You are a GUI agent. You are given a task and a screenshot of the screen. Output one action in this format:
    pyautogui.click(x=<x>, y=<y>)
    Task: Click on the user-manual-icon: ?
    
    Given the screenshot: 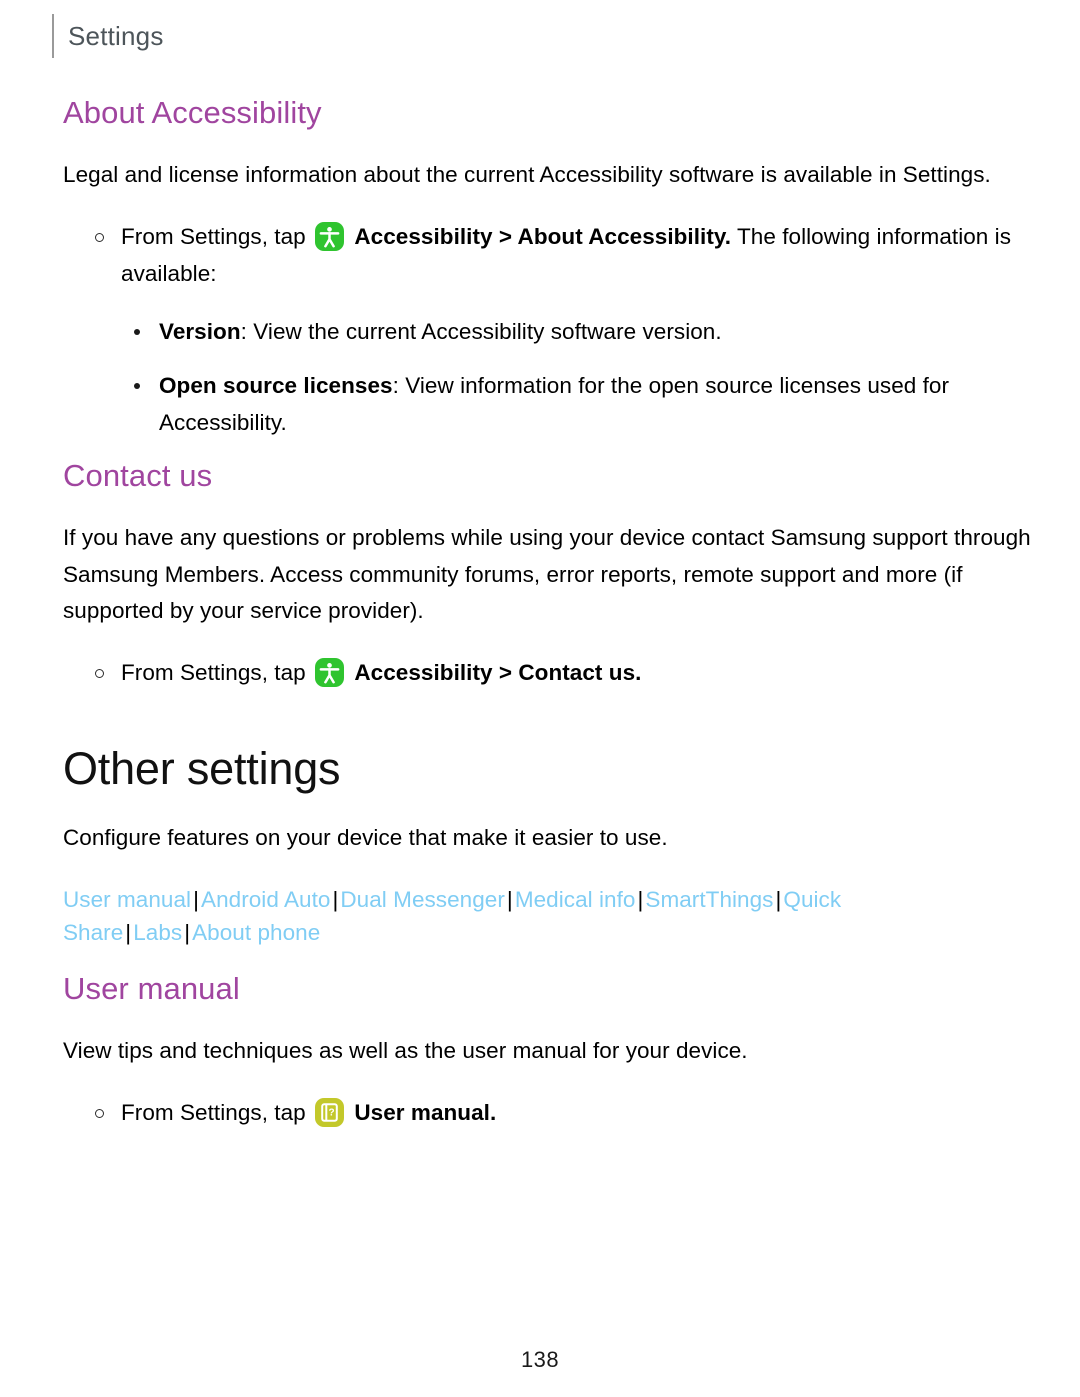 What is the action you would take?
    pyautogui.click(x=330, y=1113)
    